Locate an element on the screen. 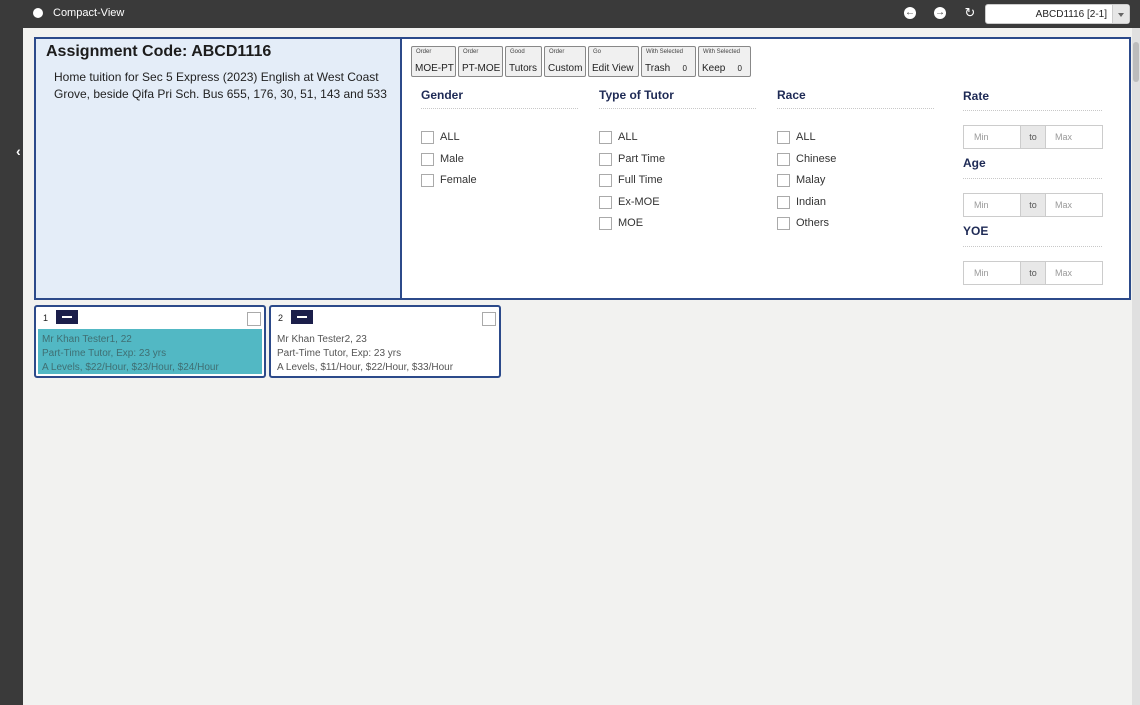 The height and width of the screenshot is (705, 1140). button-label: Edit View is located at coordinates (613, 68).